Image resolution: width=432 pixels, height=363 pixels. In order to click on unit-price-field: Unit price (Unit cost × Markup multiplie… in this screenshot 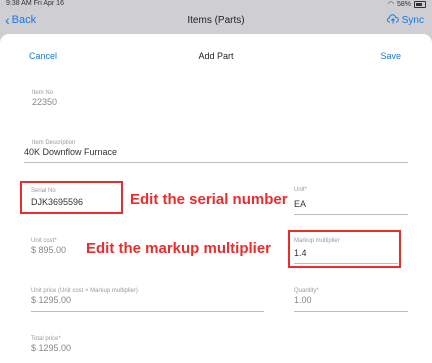, I will do `click(84, 296)`.